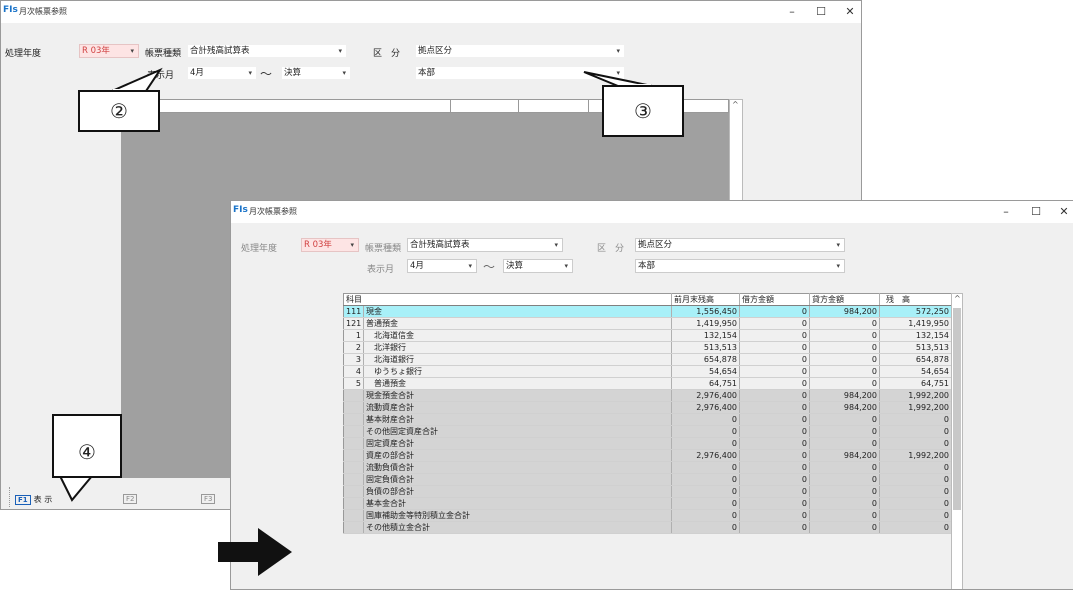  What do you see at coordinates (517, 455) in the screenshot?
I see `row-account-name: 資産の部合計` at bounding box center [517, 455].